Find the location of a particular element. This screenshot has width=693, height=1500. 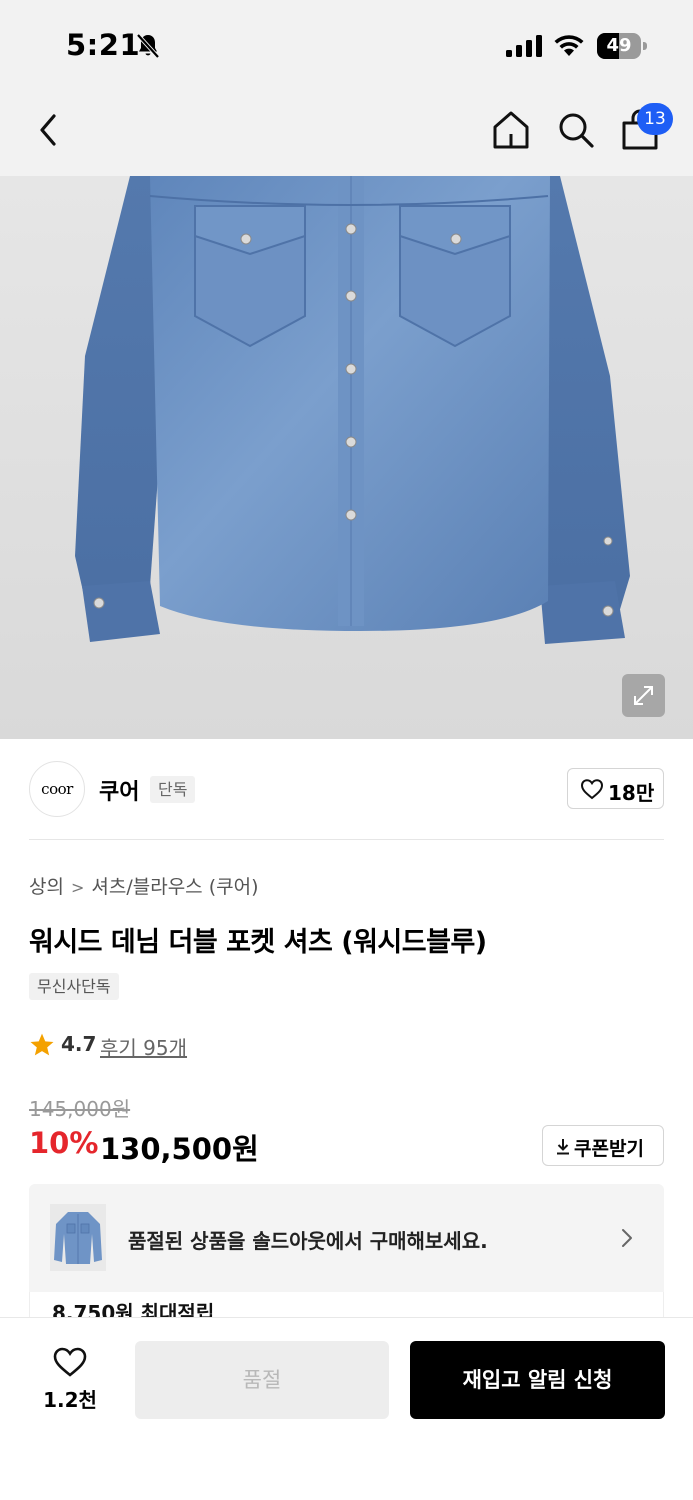

breadcrumb: 상의 > 셔츠/블라우스 (쿠어) is located at coordinates (143, 885).